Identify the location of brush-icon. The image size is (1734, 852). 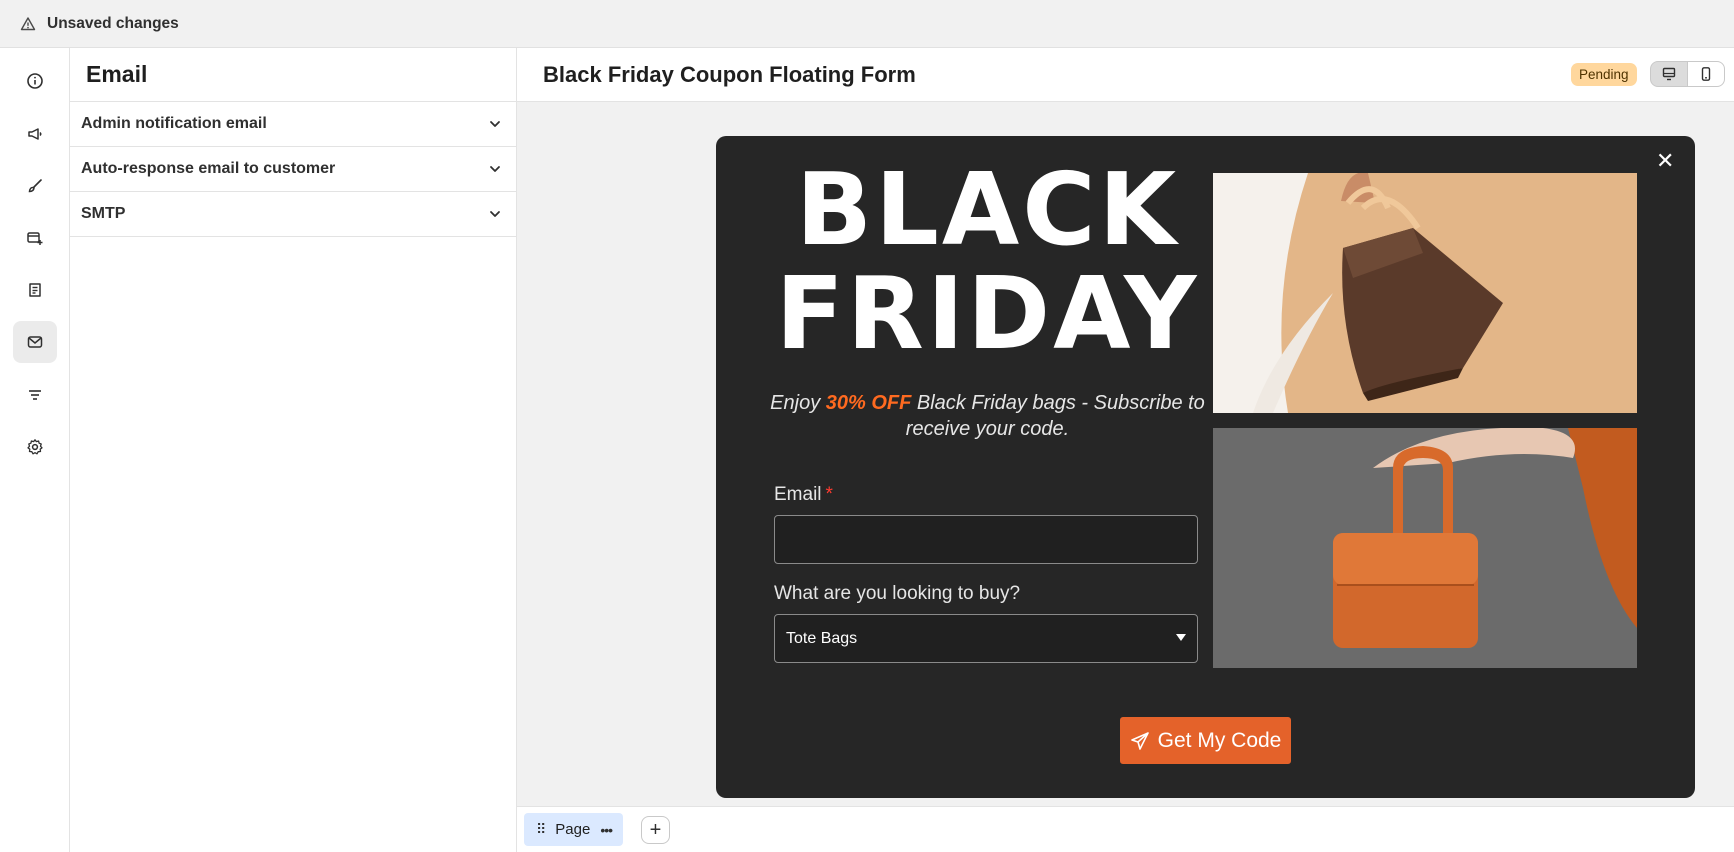
(35, 186).